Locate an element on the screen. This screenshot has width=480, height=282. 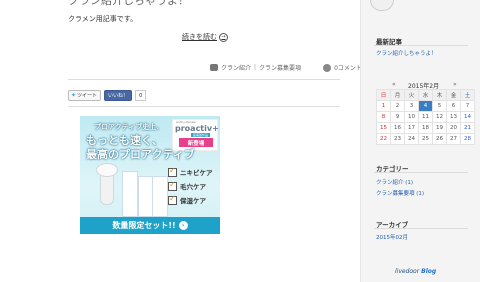
category-link: クラン紹介 (1) is located at coordinates (394, 182).